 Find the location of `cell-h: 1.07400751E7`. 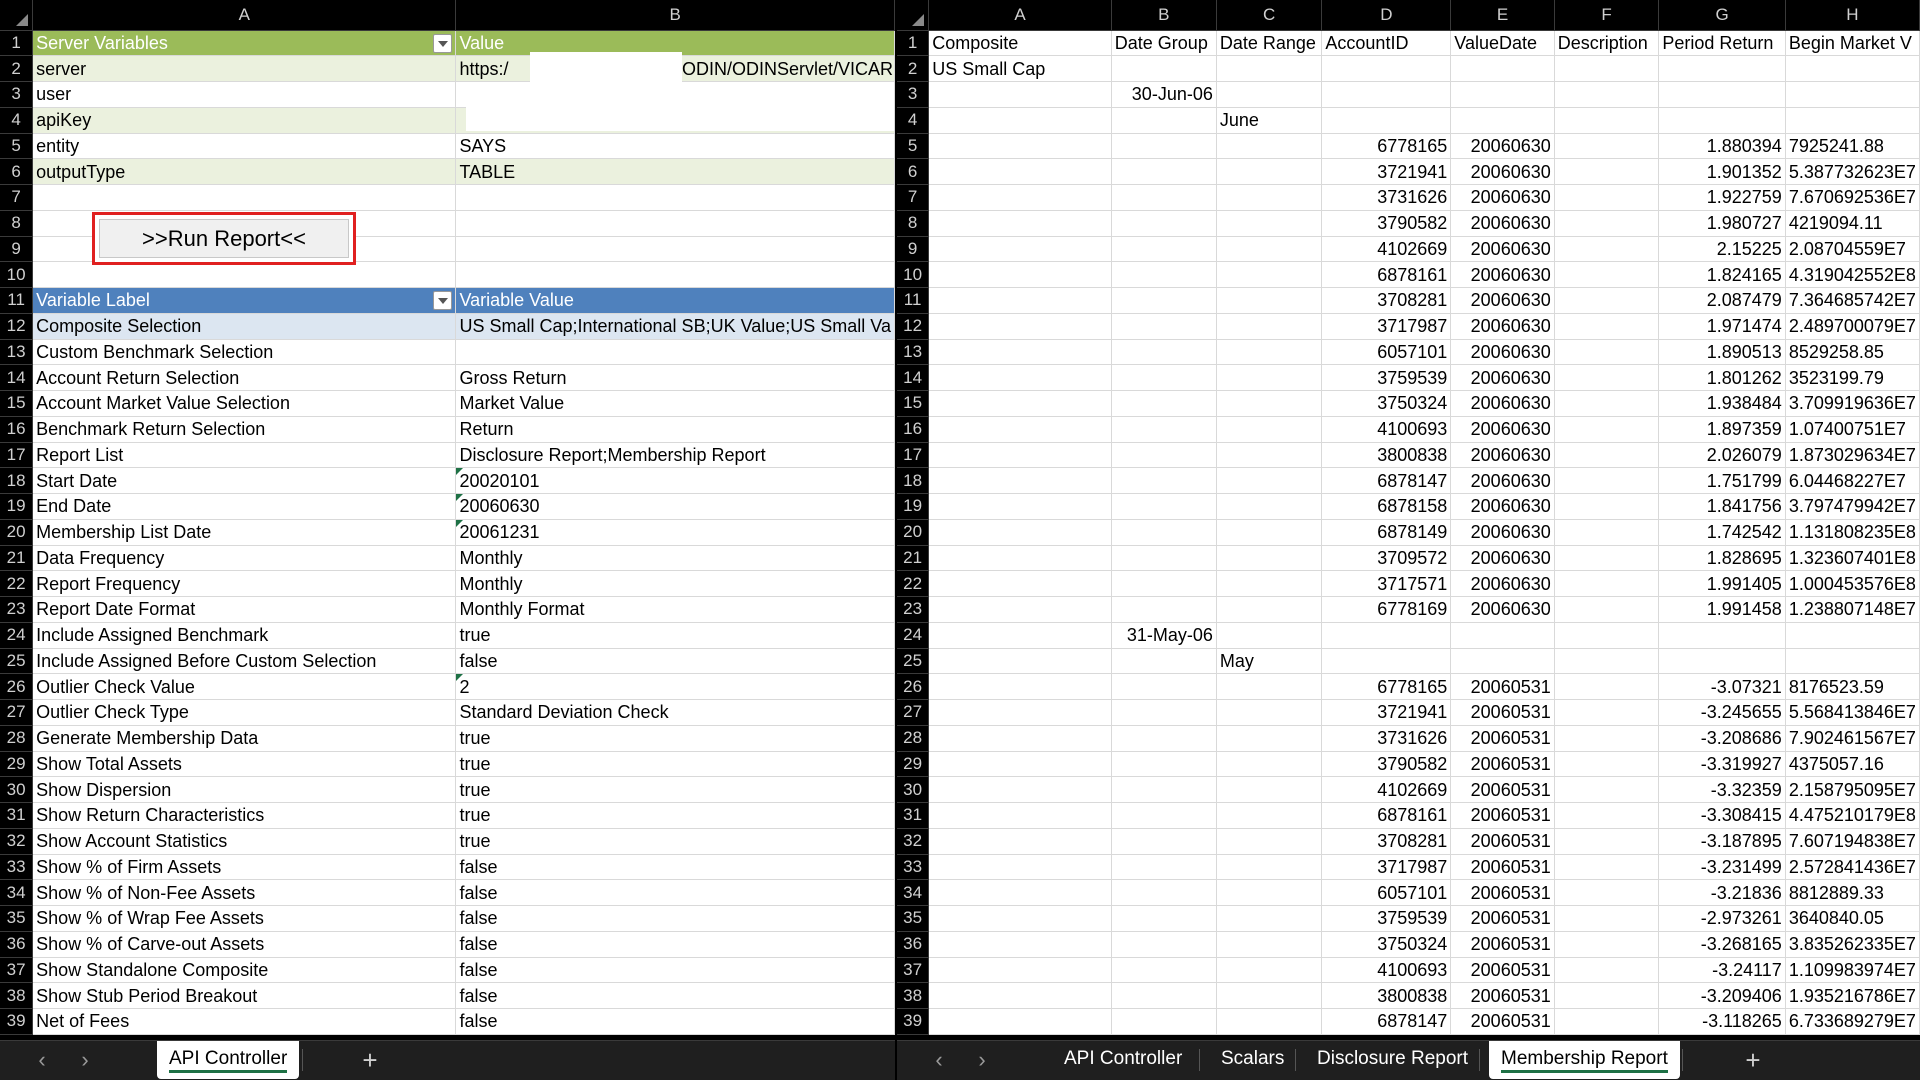

cell-h: 1.07400751E7 is located at coordinates (1852, 429).